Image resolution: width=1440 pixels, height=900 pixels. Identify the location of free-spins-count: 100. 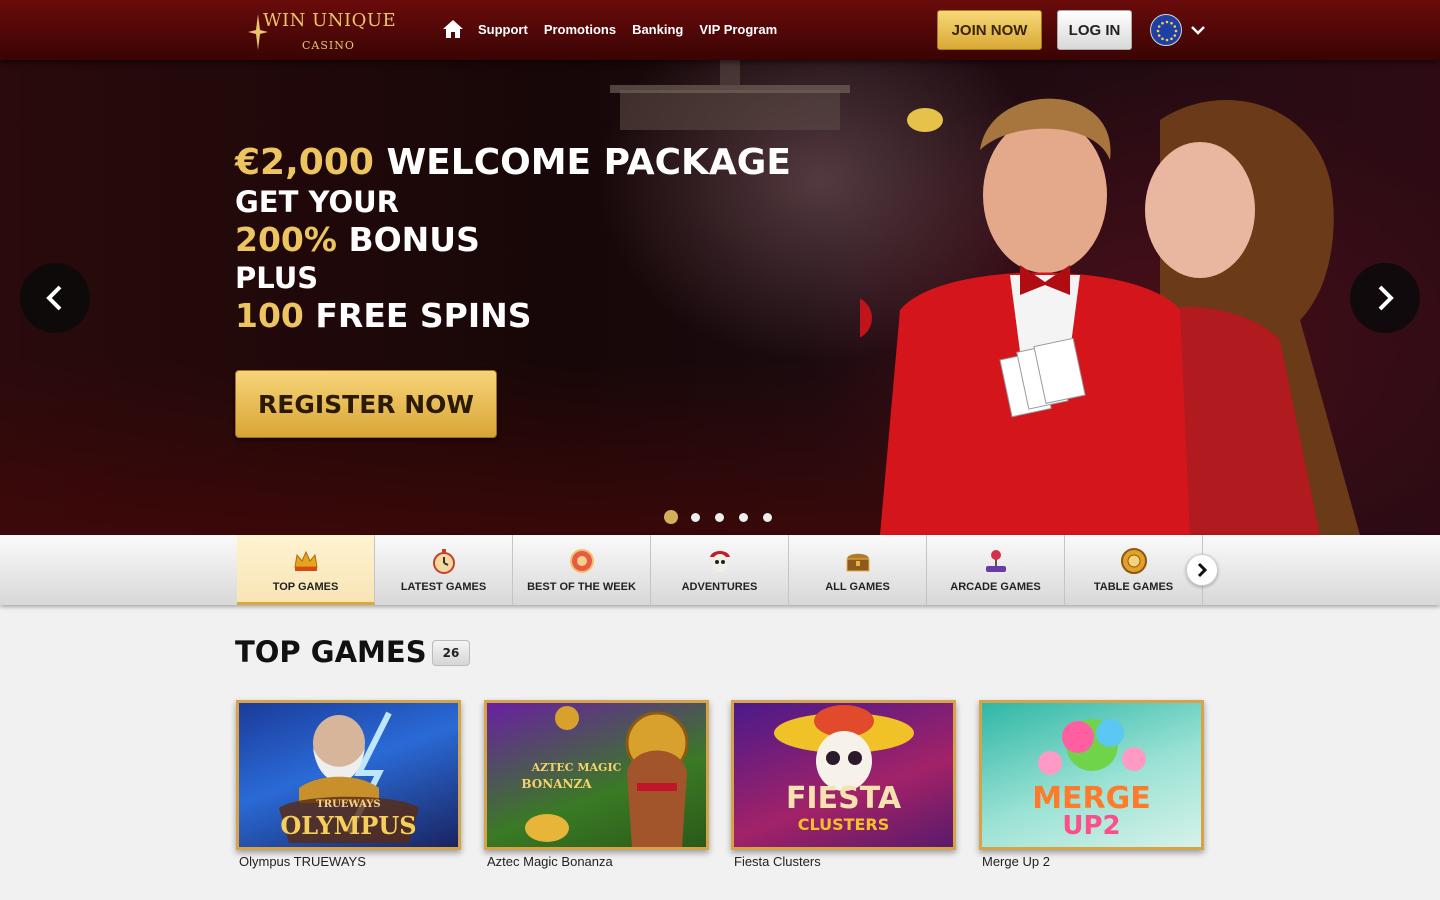
(269, 315).